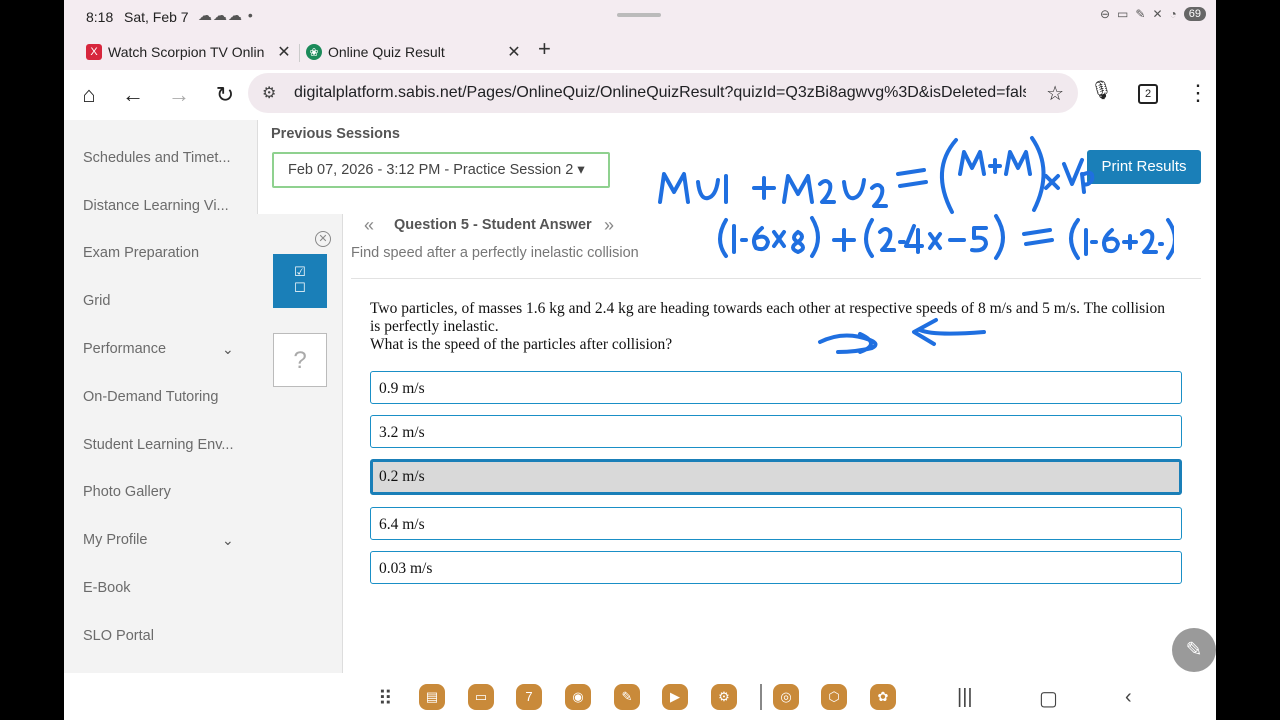 This screenshot has height=720, width=1280. What do you see at coordinates (335, 134) in the screenshot?
I see `previous-sessions-label: Previous Sessions` at bounding box center [335, 134].